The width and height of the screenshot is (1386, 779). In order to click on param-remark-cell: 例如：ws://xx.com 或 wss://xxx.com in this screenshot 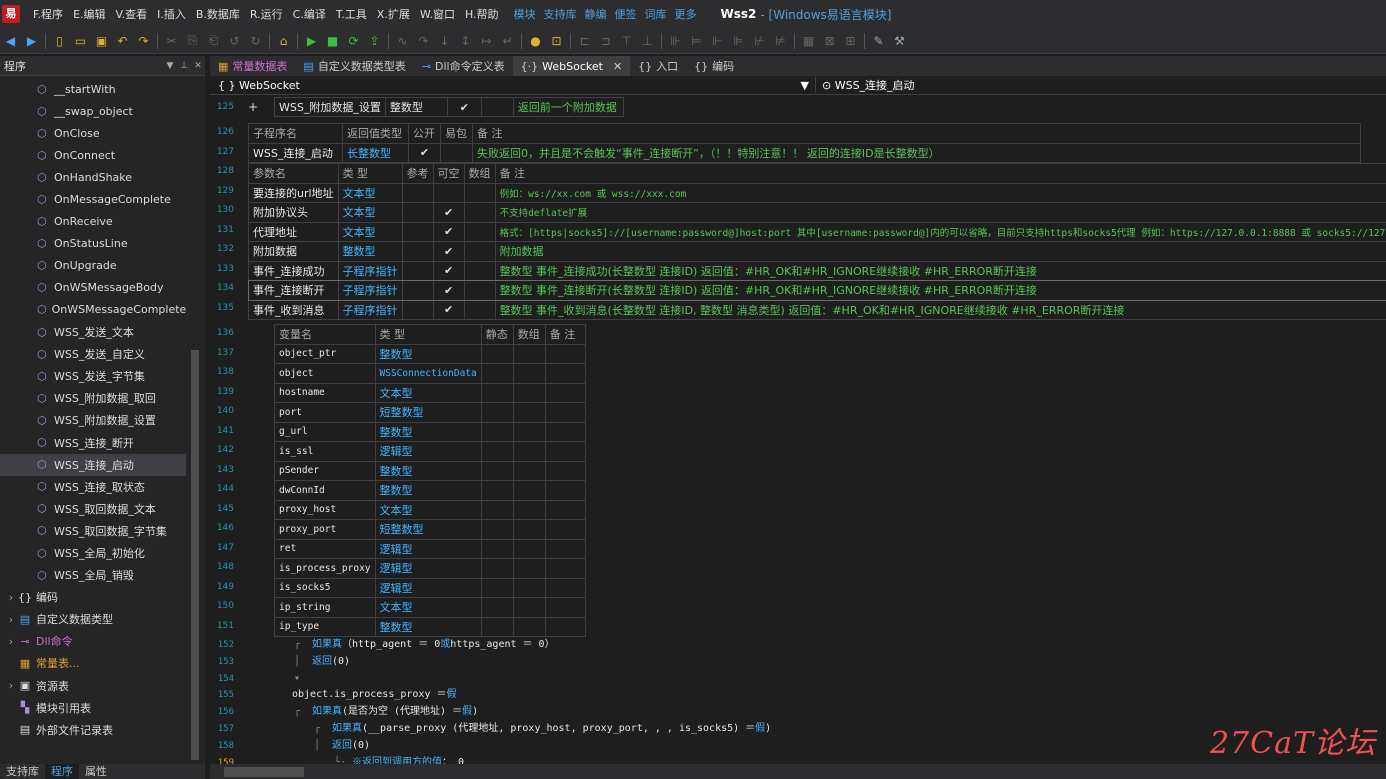, I will do `click(940, 192)`.